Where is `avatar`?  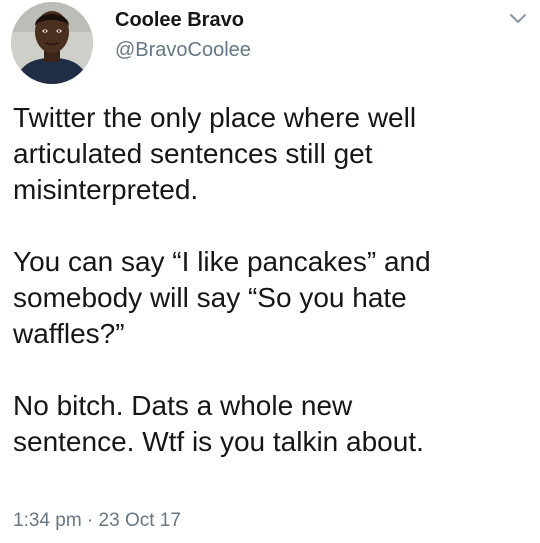 avatar is located at coordinates (52, 43).